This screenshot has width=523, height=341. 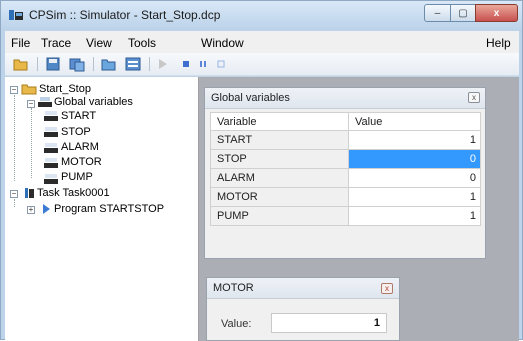 What do you see at coordinates (279, 216) in the screenshot?
I see `var-name-cell: PUMP` at bounding box center [279, 216].